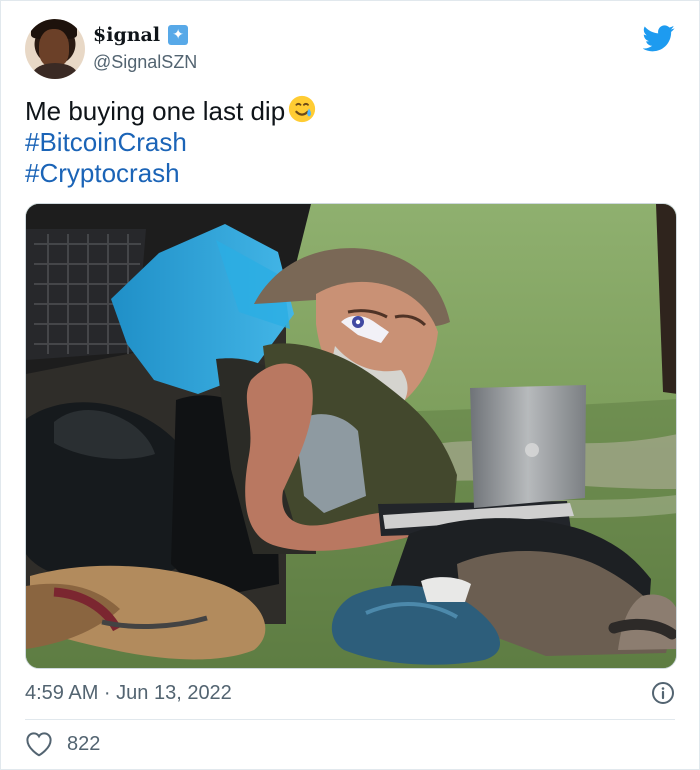 This screenshot has width=700, height=770. I want to click on display-name-row: $ignal ✦, so click(145, 35).